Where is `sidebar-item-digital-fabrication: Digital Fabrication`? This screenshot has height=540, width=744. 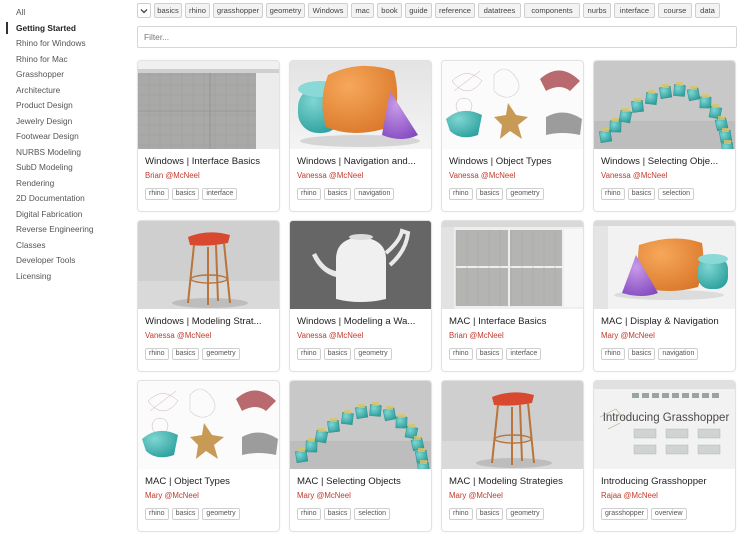 sidebar-item-digital-fabrication: Digital Fabrication is located at coordinates (49, 214).